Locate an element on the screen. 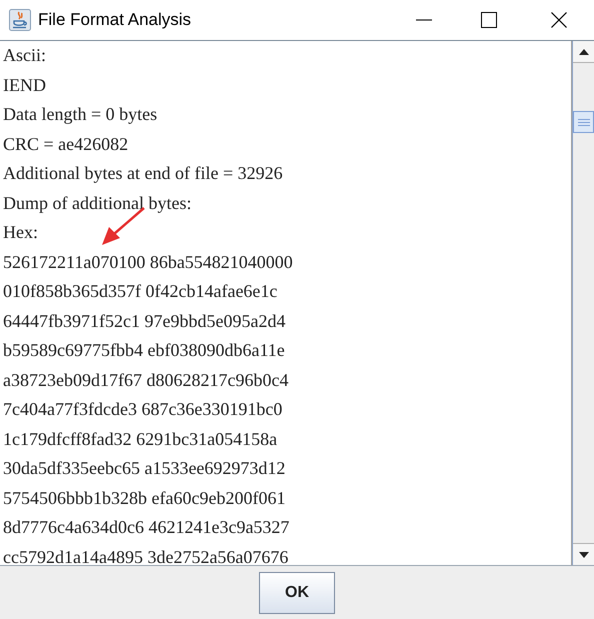  text-line: a38723eb09d17f67 d80628217c96b0c4 is located at coordinates (145, 380).